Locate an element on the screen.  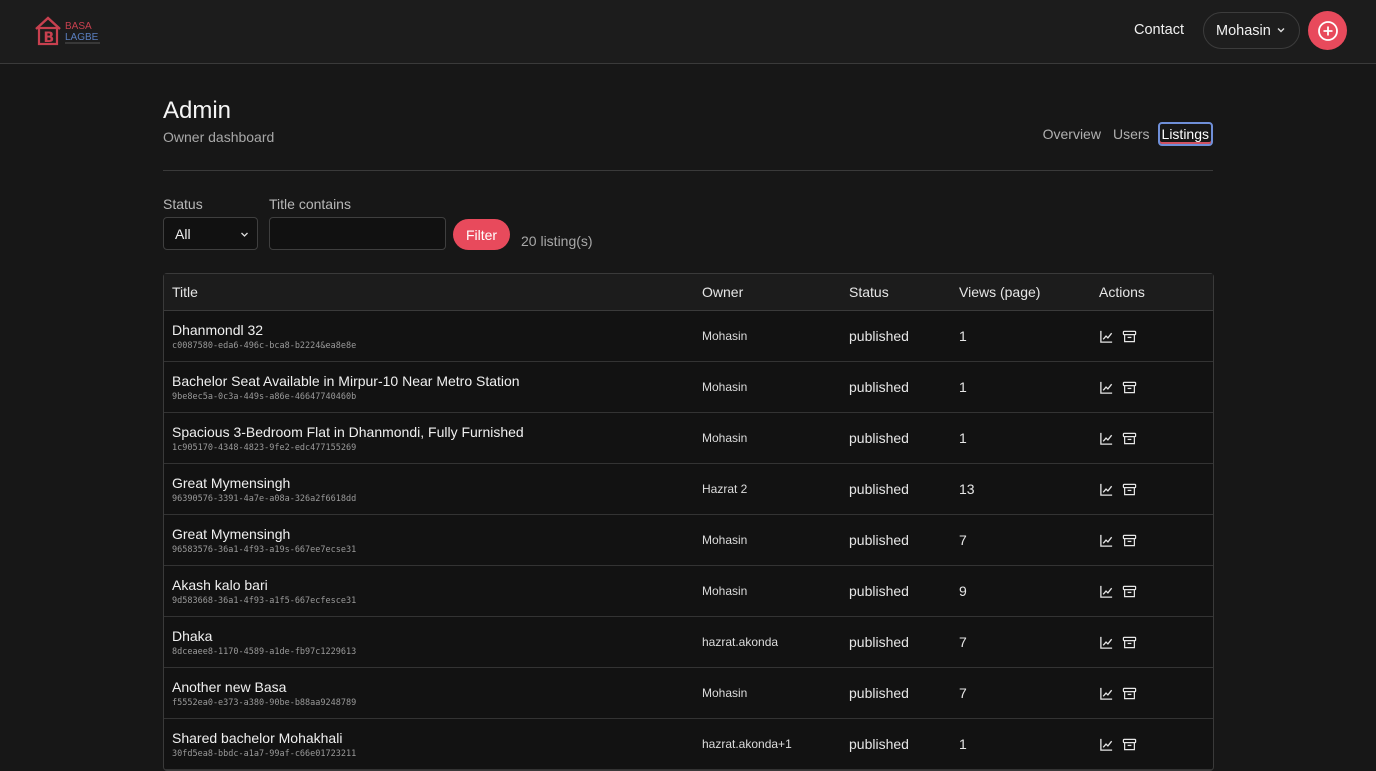
user-menu-button: Mohasin is located at coordinates (1251, 30).